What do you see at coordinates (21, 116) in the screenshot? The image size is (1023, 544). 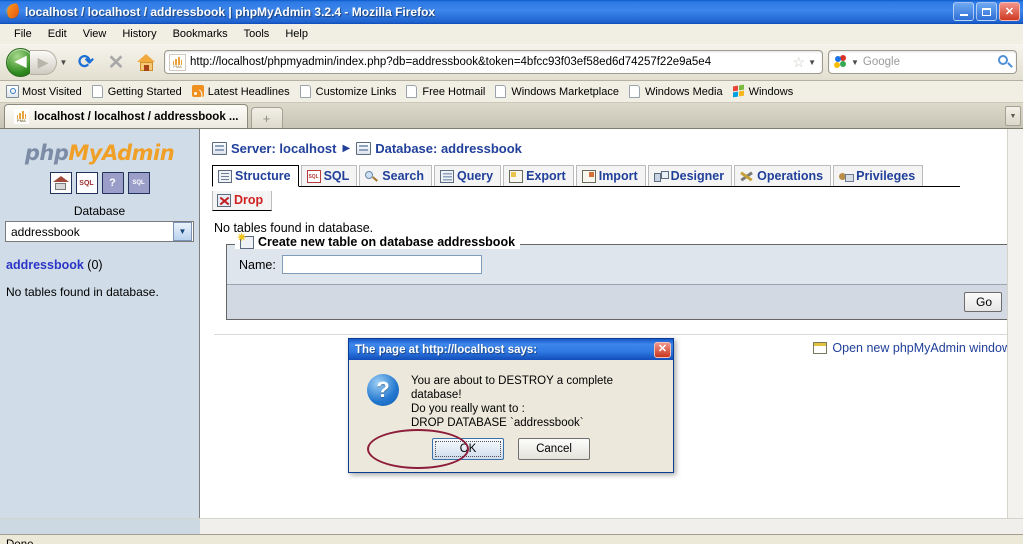 I see `pma-favicon-icon: PMA` at bounding box center [21, 116].